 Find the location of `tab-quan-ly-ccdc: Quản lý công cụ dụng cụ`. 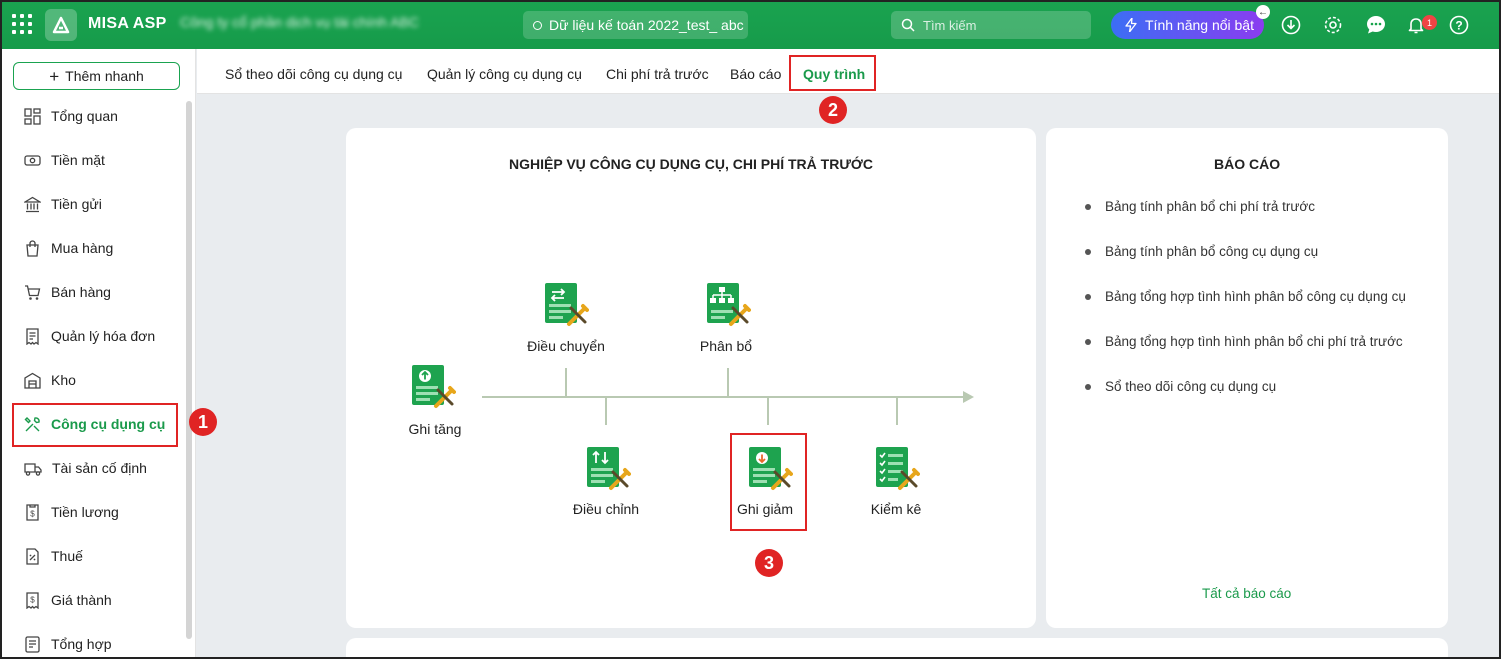

tab-quan-ly-ccdc: Quản lý công cụ dụng cụ is located at coordinates (504, 74).